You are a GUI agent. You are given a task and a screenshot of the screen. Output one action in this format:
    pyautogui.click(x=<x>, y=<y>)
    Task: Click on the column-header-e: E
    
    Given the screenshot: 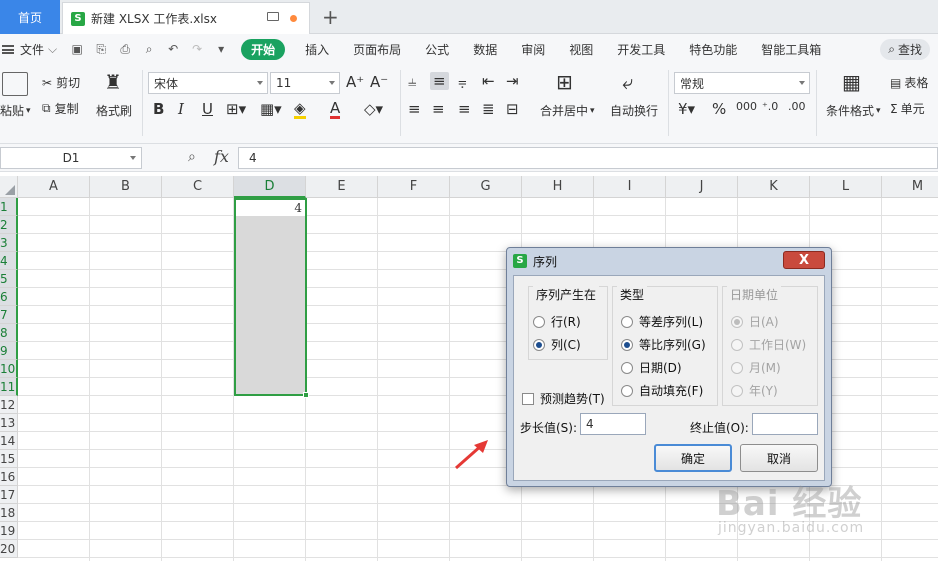 What is the action you would take?
    pyautogui.click(x=342, y=187)
    